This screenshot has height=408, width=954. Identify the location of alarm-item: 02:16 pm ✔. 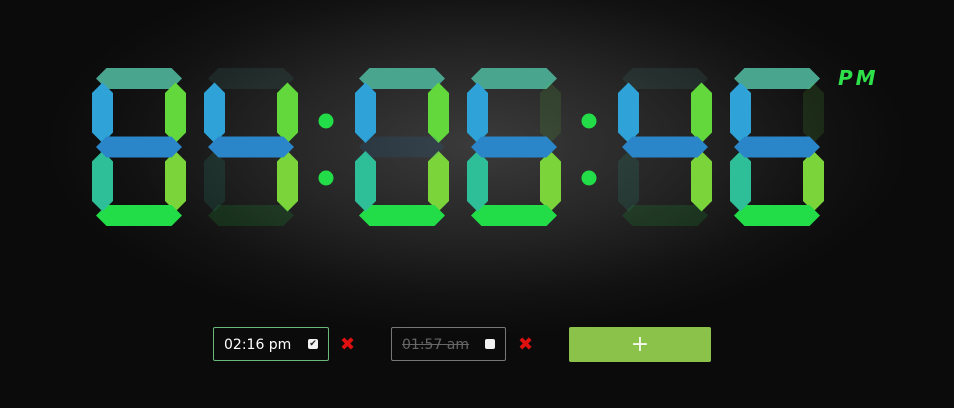
(271, 344).